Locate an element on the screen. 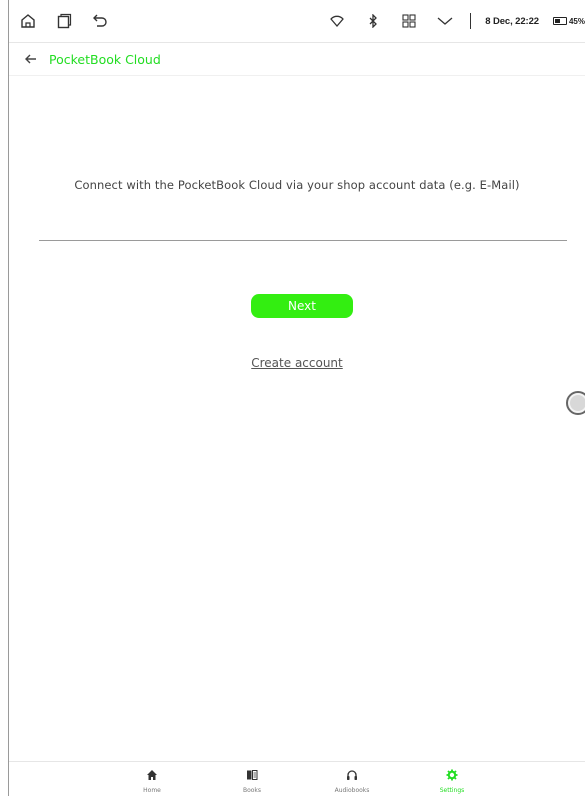  back-arrow-icon is located at coordinates (31, 59).